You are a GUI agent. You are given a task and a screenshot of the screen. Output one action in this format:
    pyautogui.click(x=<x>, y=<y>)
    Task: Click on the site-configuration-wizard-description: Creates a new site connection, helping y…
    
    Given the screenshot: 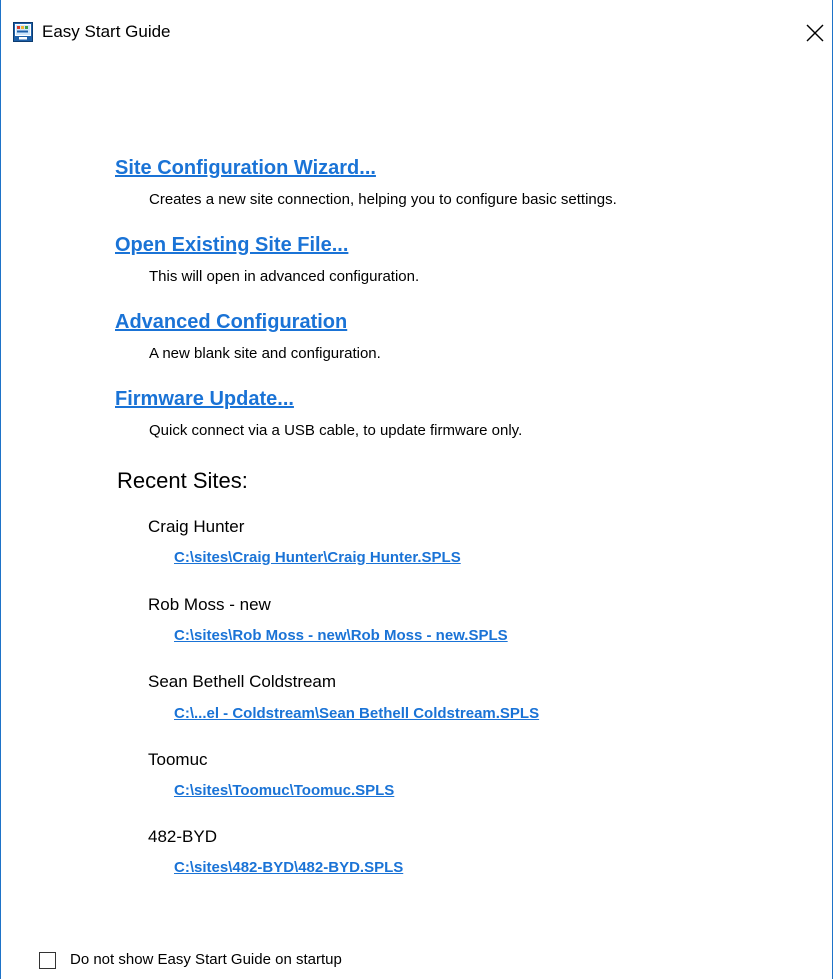 What is the action you would take?
    pyautogui.click(x=383, y=199)
    